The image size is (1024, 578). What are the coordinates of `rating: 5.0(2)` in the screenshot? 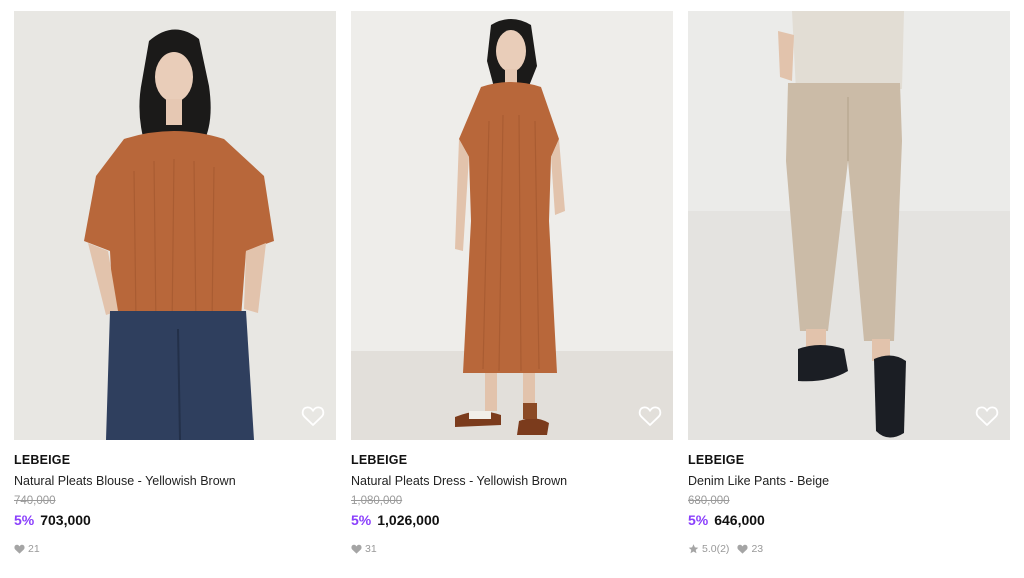 It's located at (708, 549).